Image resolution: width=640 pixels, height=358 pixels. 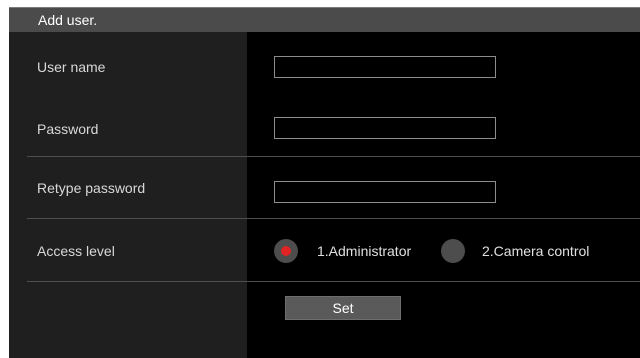 What do you see at coordinates (385, 192) in the screenshot?
I see `retype-password-input` at bounding box center [385, 192].